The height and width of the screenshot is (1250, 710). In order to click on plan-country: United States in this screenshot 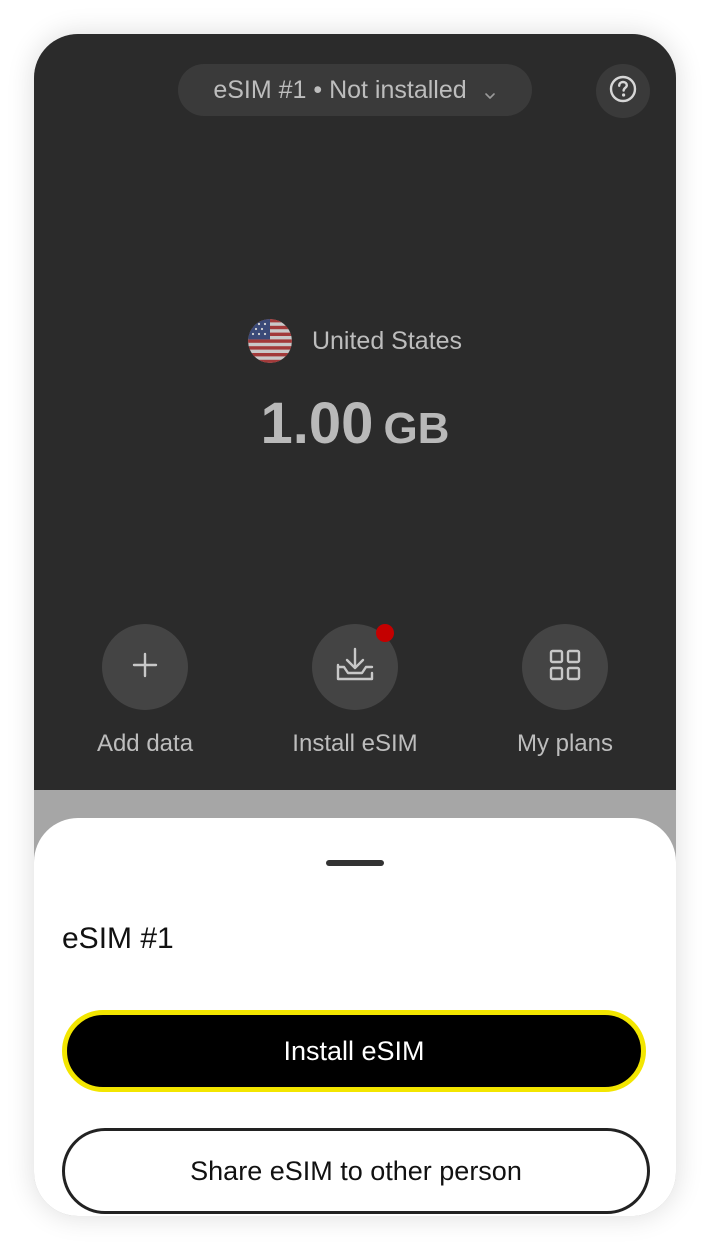, I will do `click(355, 341)`.